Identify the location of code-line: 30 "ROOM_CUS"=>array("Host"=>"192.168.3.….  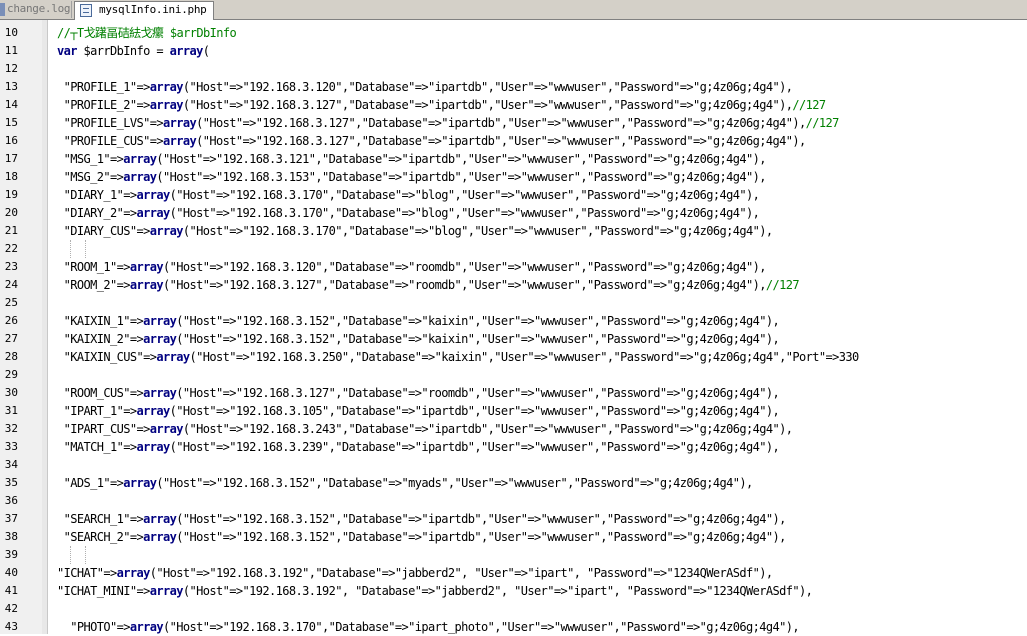
(513, 393).